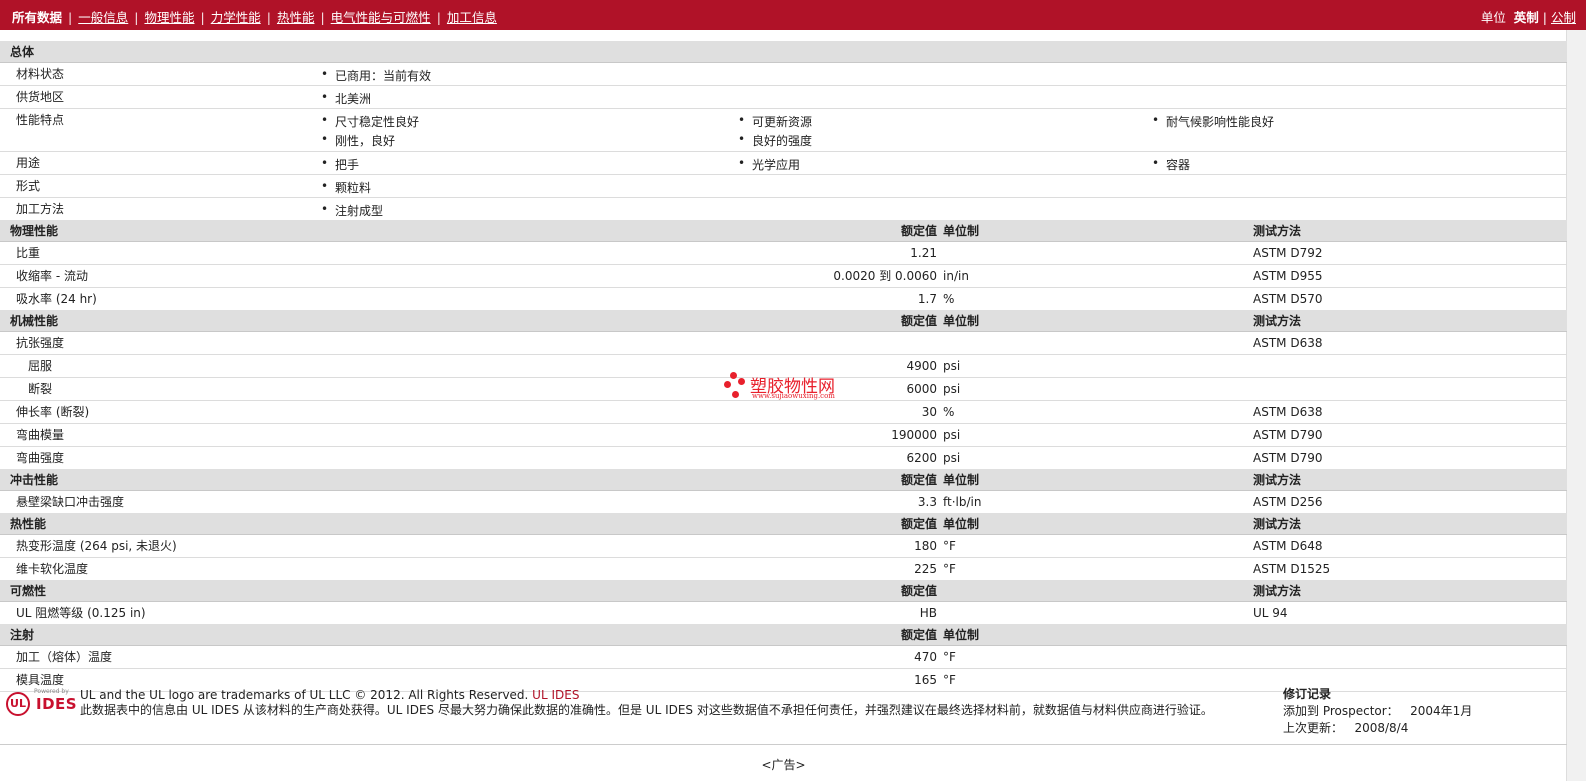 Image resolution: width=1586 pixels, height=781 pixels. What do you see at coordinates (34, 321) in the screenshot?
I see `section-title: 机械性能` at bounding box center [34, 321].